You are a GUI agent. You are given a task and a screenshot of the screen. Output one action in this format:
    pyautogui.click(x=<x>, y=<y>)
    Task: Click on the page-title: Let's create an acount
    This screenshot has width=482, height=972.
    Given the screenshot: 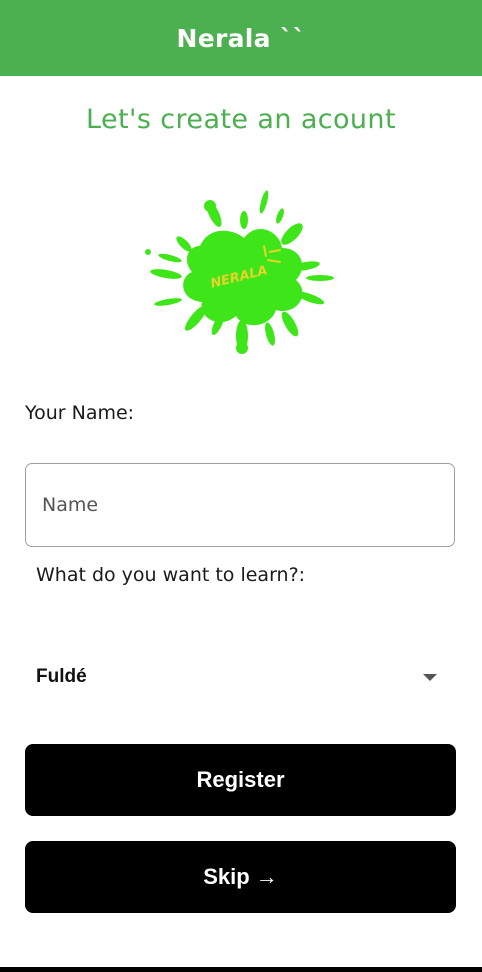 What is the action you would take?
    pyautogui.click(x=241, y=119)
    